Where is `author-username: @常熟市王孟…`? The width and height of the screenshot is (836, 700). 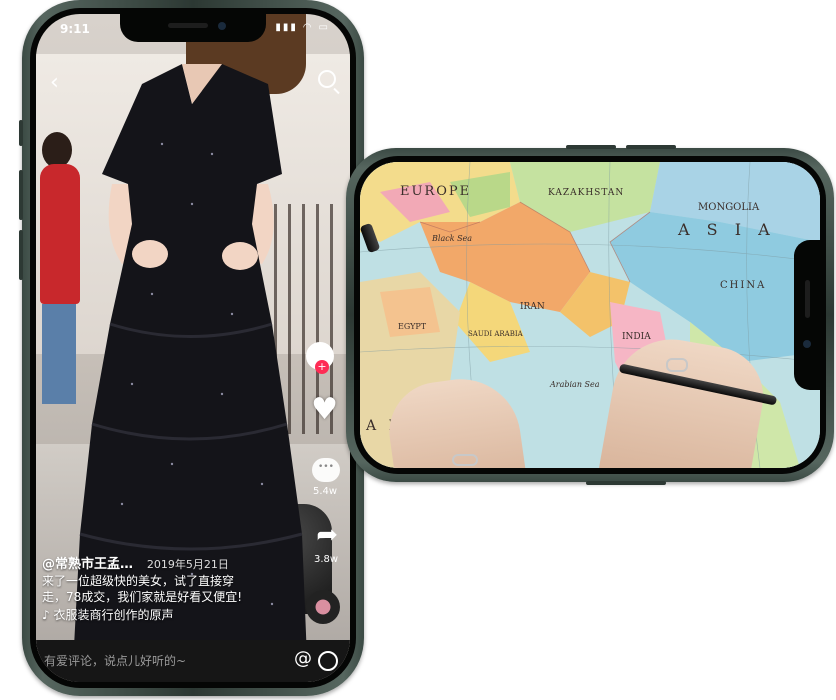 author-username: @常熟市王孟… is located at coordinates (87, 564).